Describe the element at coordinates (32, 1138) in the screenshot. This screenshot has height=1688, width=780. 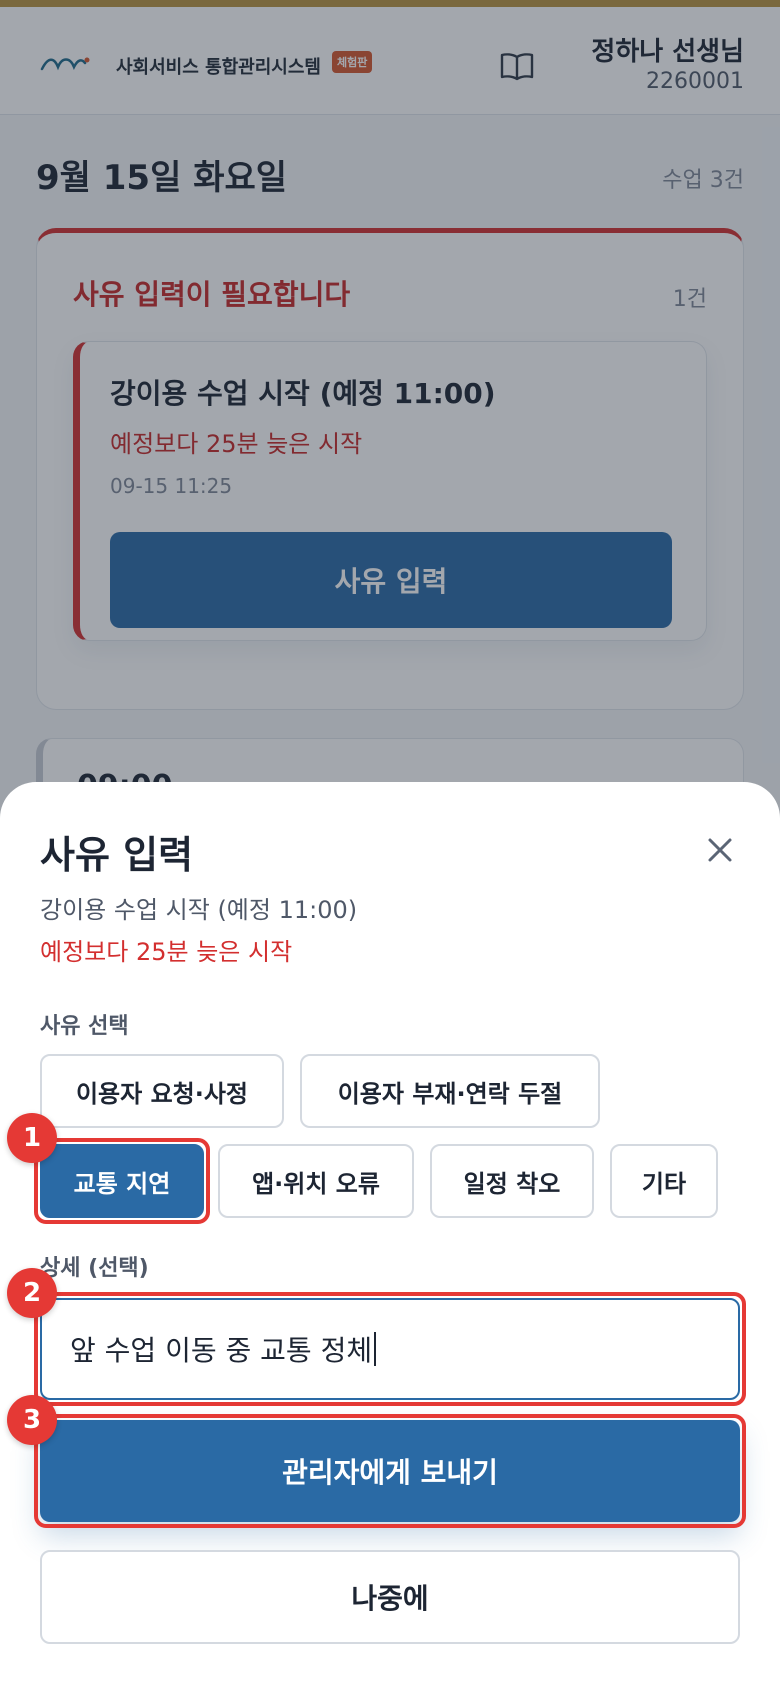
I see `step-1-marker: 1` at that location.